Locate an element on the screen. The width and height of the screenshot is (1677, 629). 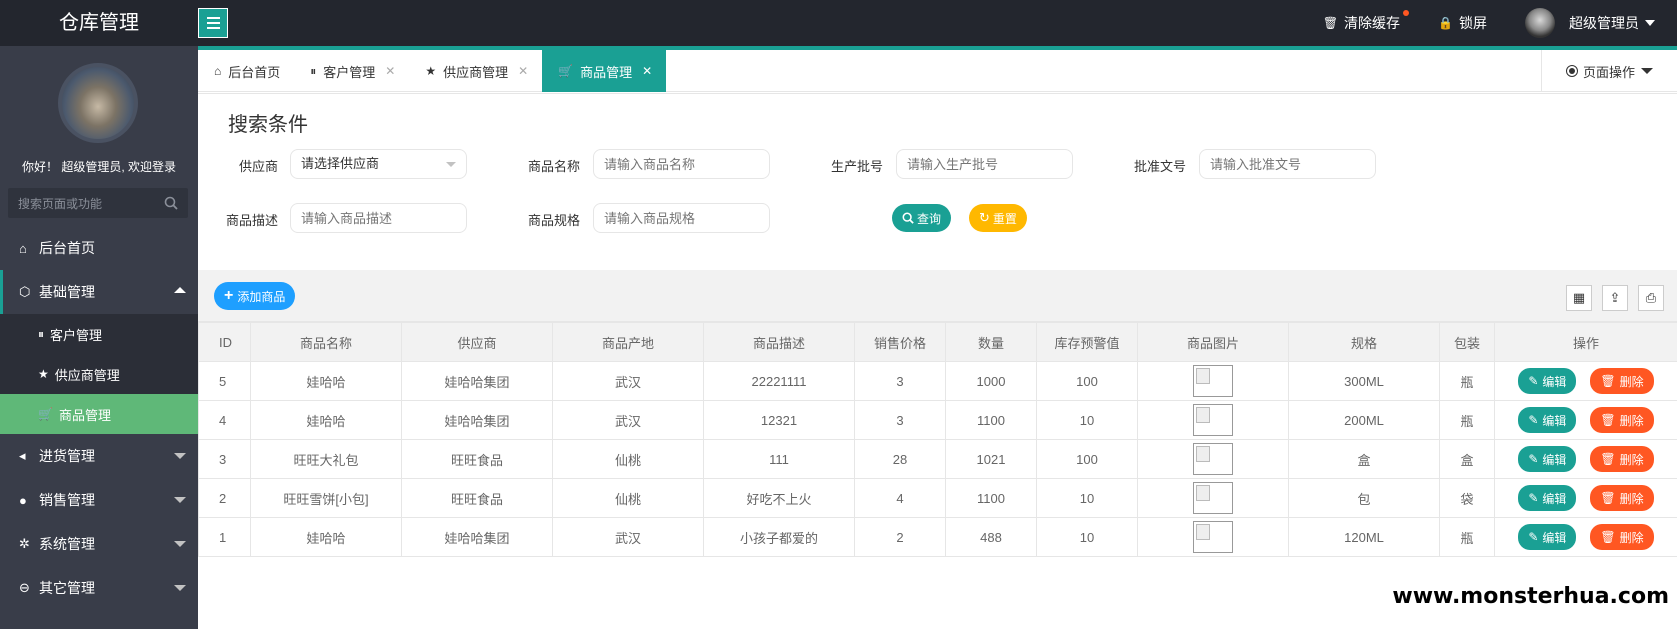
product-desc-input is located at coordinates (378, 218).